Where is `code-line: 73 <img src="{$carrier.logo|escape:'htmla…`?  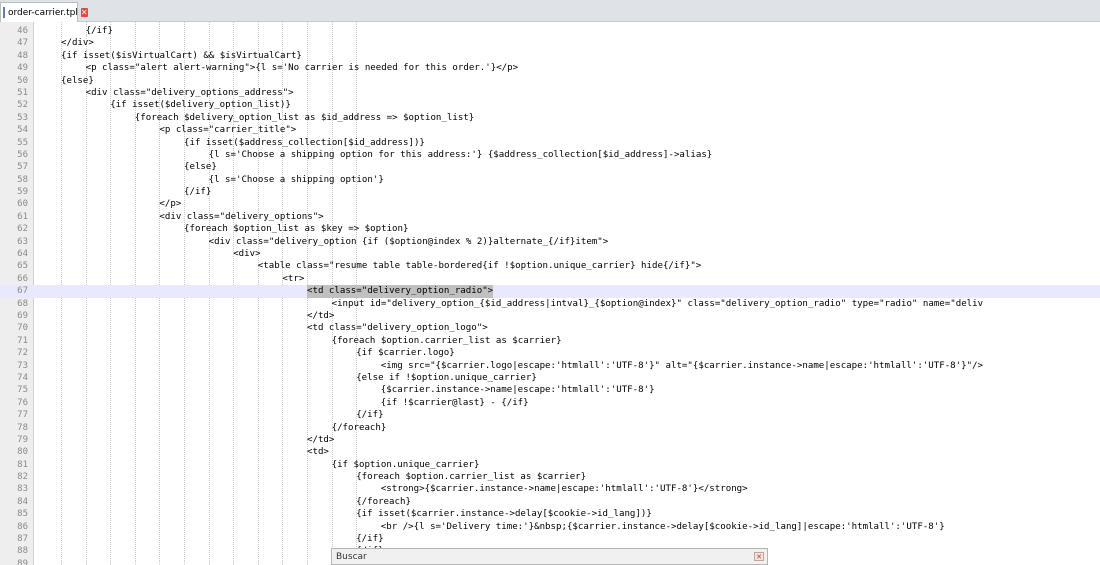
code-line: 73 <img src="{$carrier.logo|escape:'htmla… is located at coordinates (550, 366).